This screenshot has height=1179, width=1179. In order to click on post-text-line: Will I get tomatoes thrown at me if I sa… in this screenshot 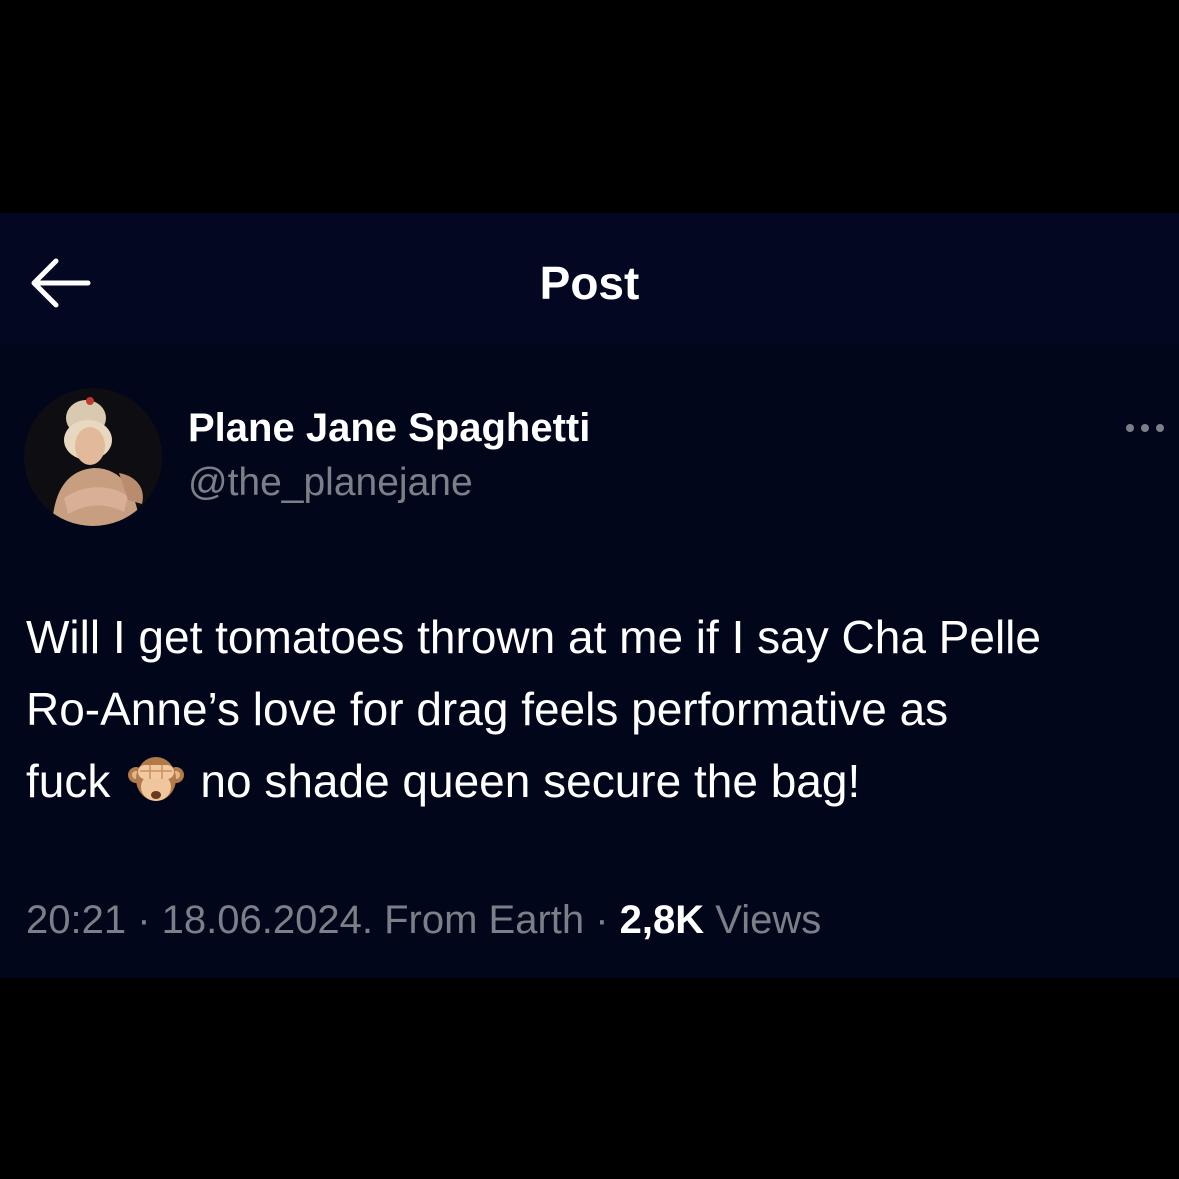, I will do `click(533, 637)`.